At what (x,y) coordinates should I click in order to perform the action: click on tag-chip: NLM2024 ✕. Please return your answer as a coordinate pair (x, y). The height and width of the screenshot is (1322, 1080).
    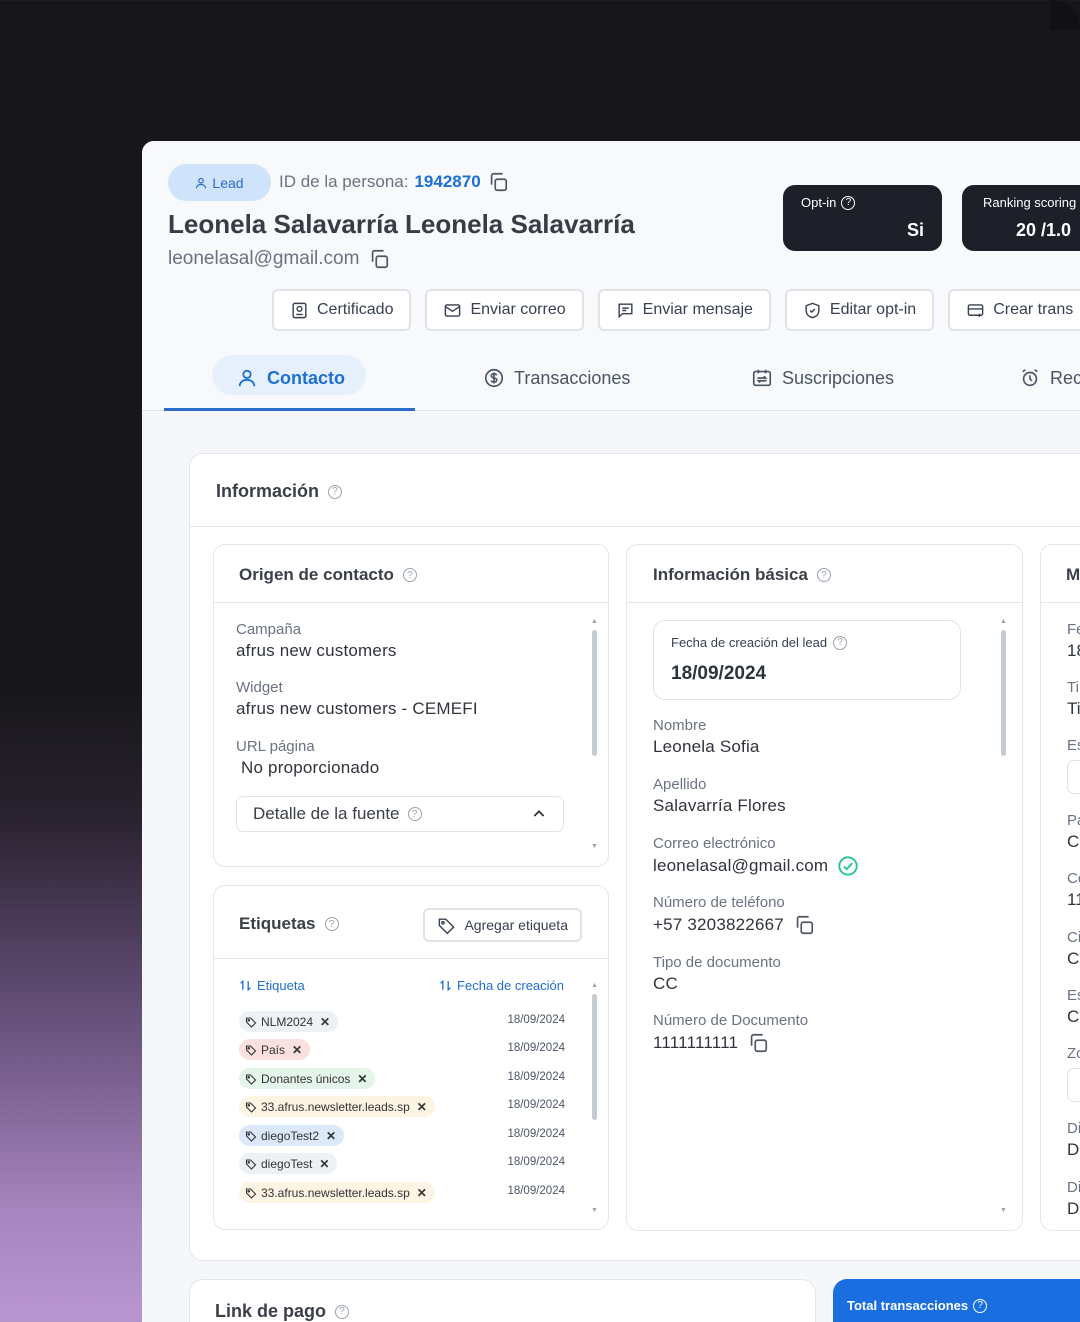
    Looking at the image, I should click on (289, 1021).